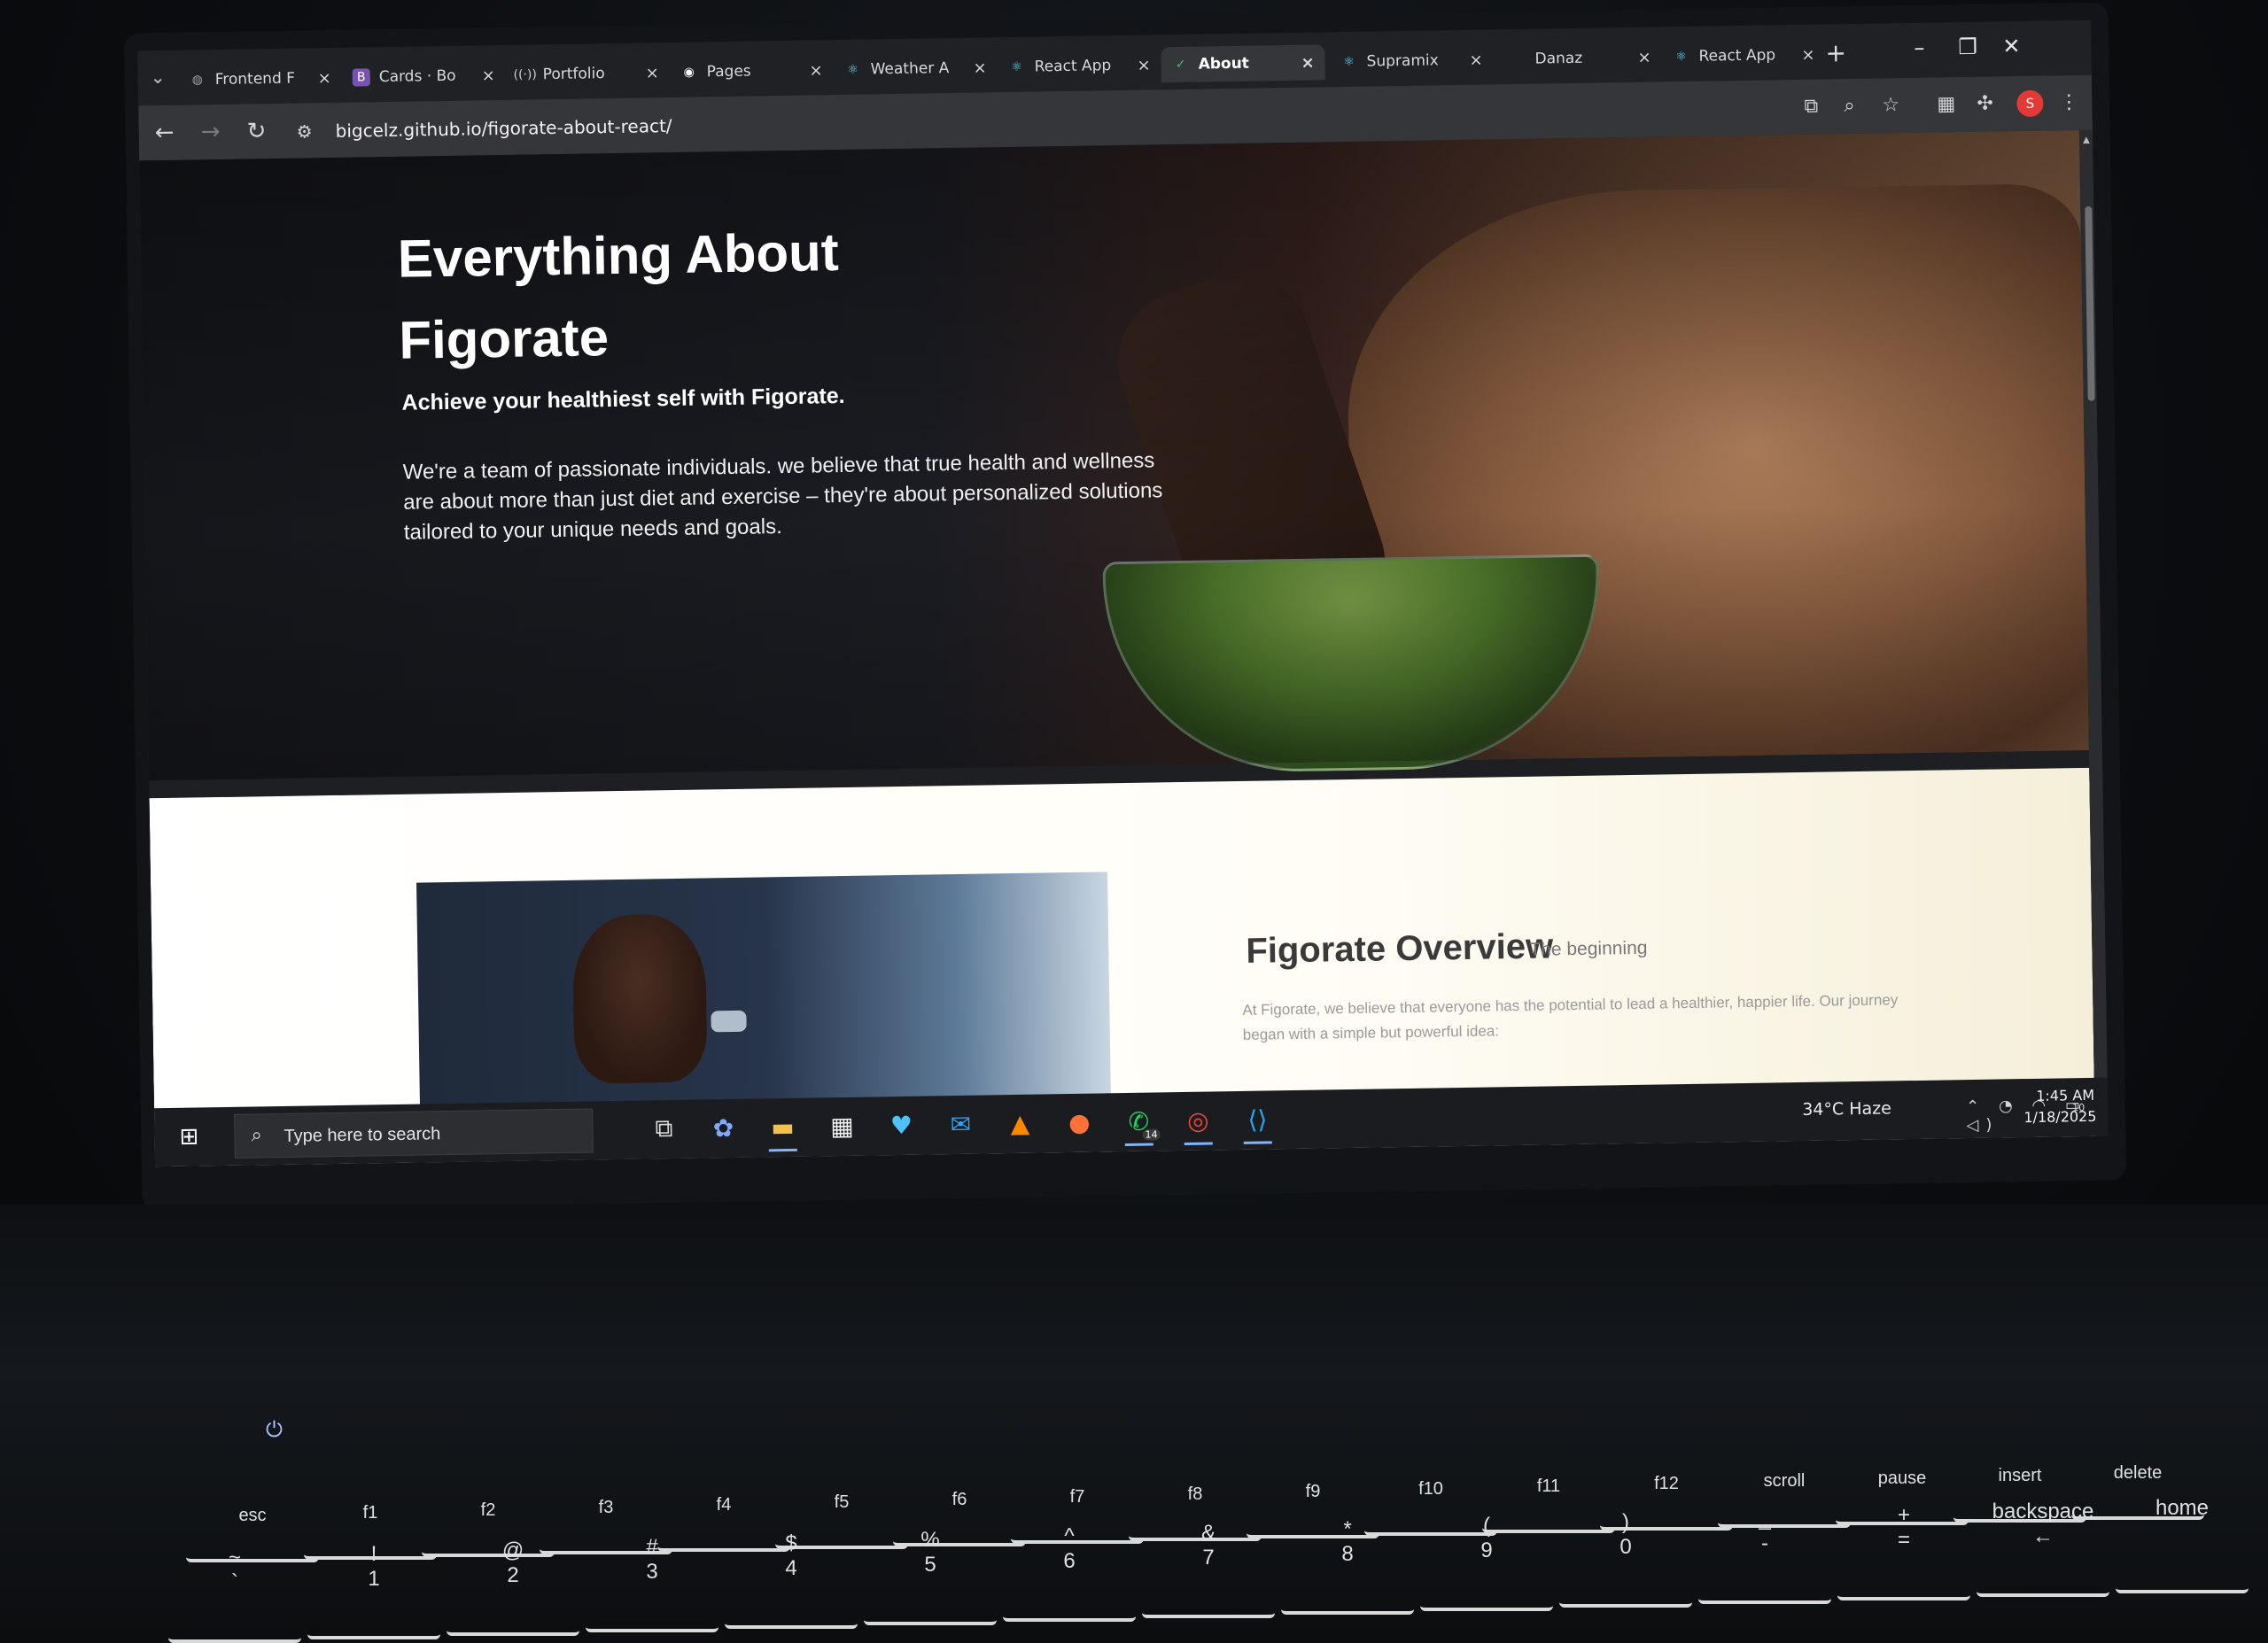 This screenshot has height=1643, width=2268. I want to click on man-drinking-water-image, so click(639, 999).